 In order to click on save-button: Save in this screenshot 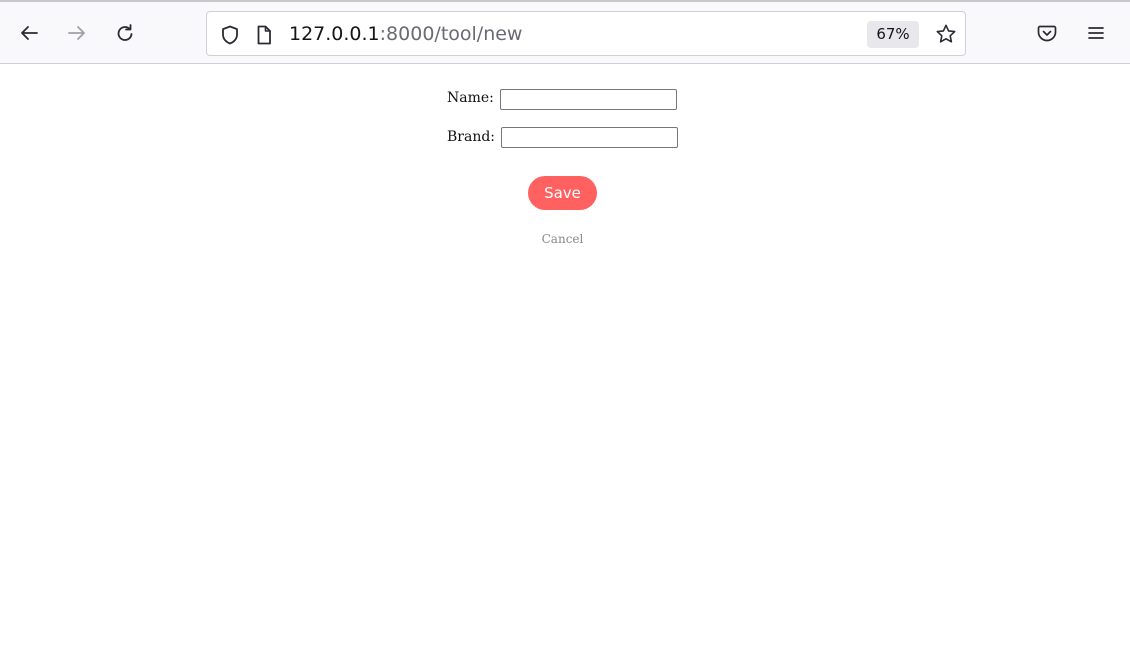, I will do `click(562, 193)`.